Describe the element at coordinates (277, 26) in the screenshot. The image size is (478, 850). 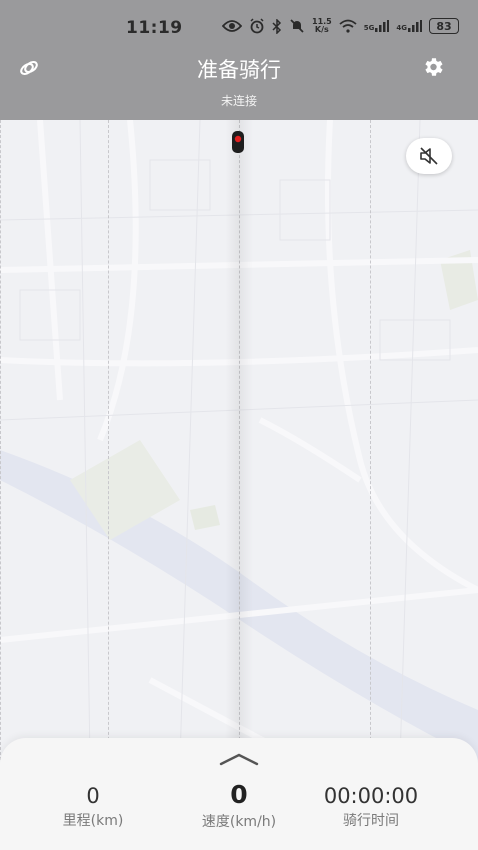
I see `bluetooth-icon` at that location.